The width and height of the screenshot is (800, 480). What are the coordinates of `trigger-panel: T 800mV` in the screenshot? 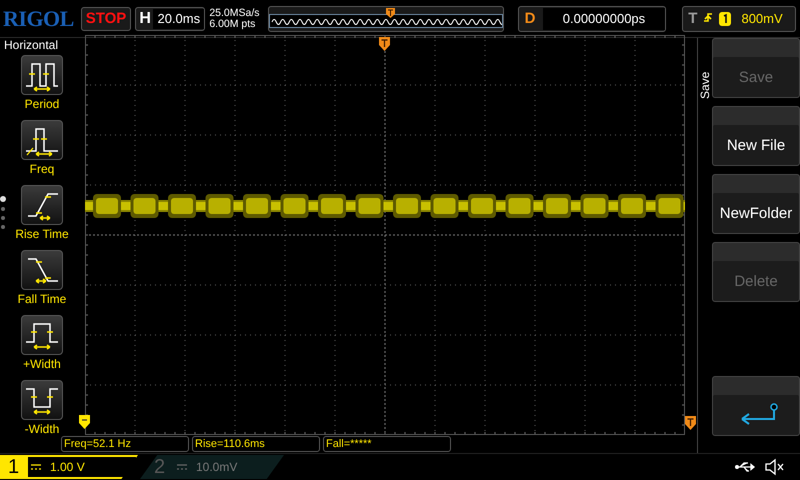 It's located at (739, 19).